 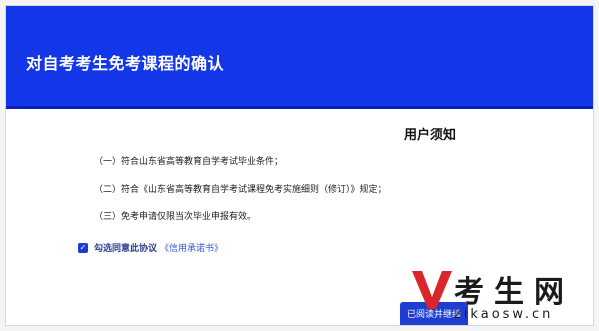 What do you see at coordinates (191, 247) in the screenshot?
I see `pledge-link: 《信用承诺书》` at bounding box center [191, 247].